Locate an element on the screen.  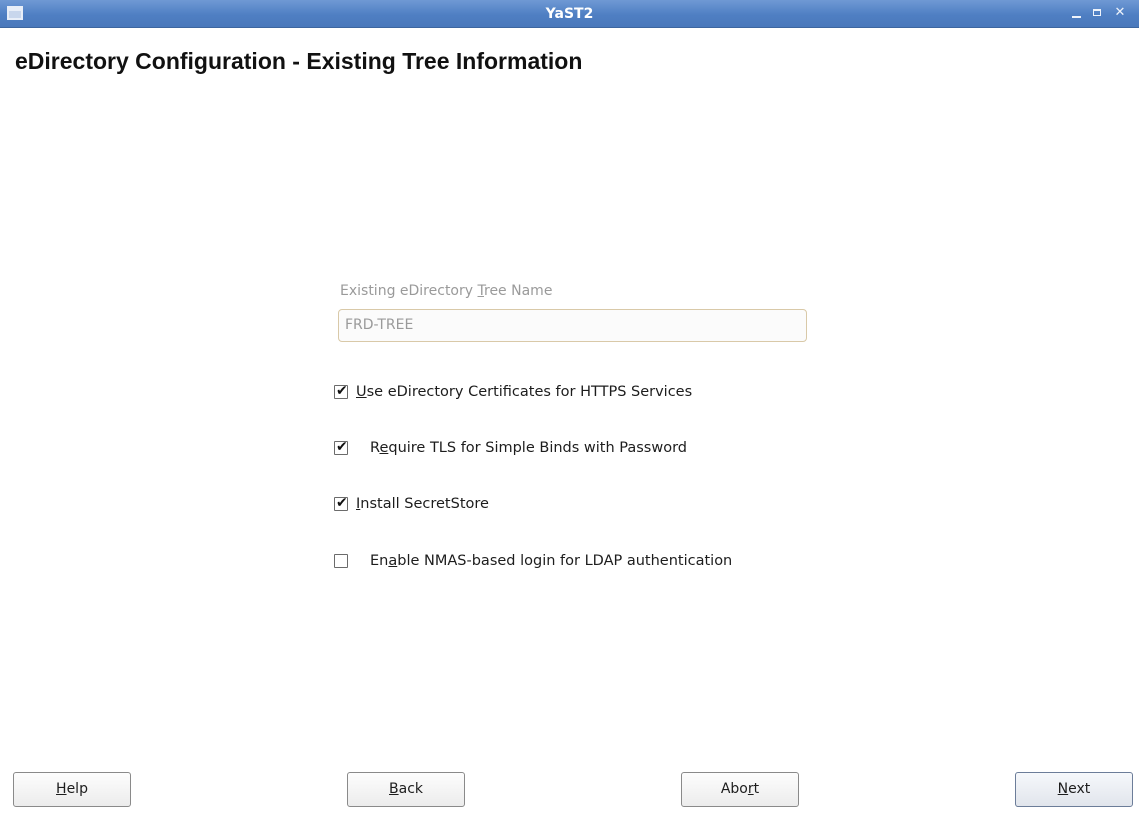
back-button: Back is located at coordinates (406, 789).